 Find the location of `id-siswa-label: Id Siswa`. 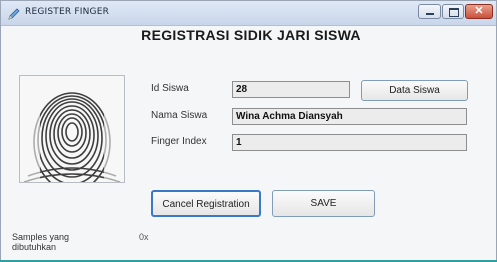

id-siswa-label: Id Siswa is located at coordinates (170, 88).